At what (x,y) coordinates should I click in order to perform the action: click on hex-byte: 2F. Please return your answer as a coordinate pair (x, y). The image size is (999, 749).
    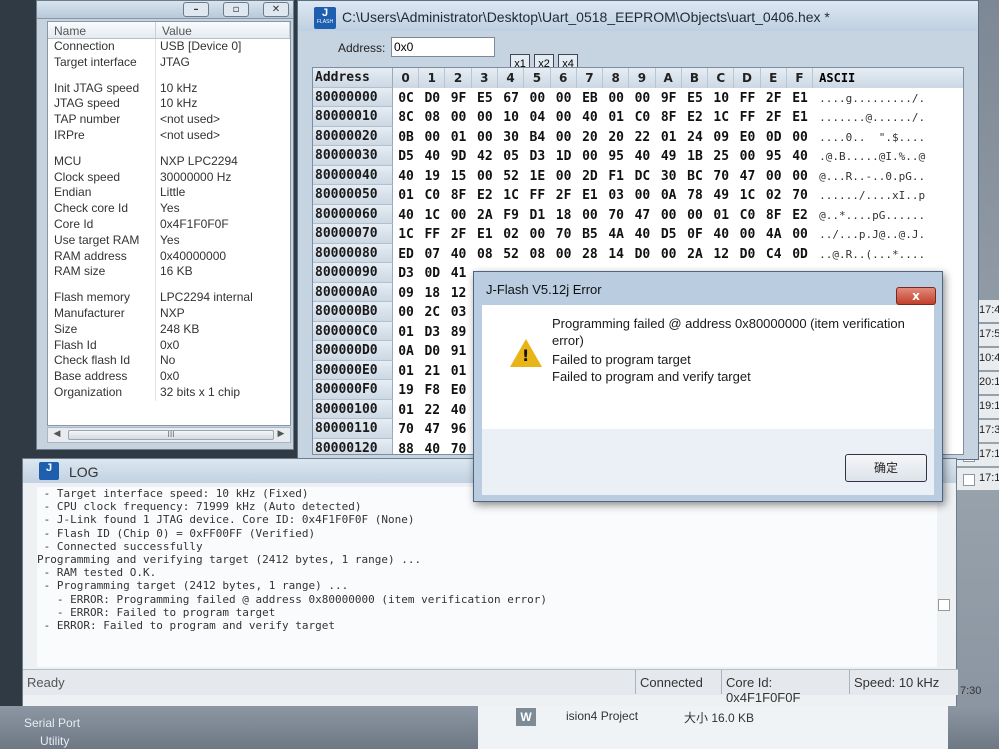
    Looking at the image, I should click on (458, 234).